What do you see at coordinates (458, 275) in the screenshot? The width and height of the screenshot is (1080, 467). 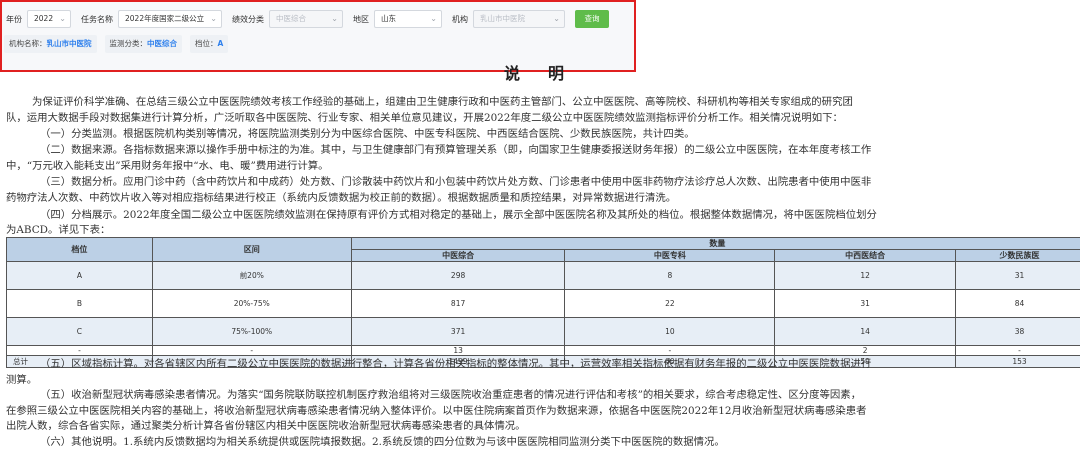 I see `cell-value: 298` at bounding box center [458, 275].